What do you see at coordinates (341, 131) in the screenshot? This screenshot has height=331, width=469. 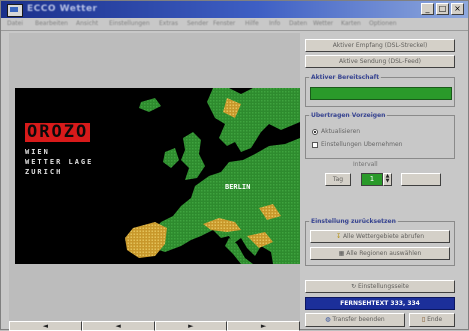 I see `update-radio-label: Aktualisieren` at bounding box center [341, 131].